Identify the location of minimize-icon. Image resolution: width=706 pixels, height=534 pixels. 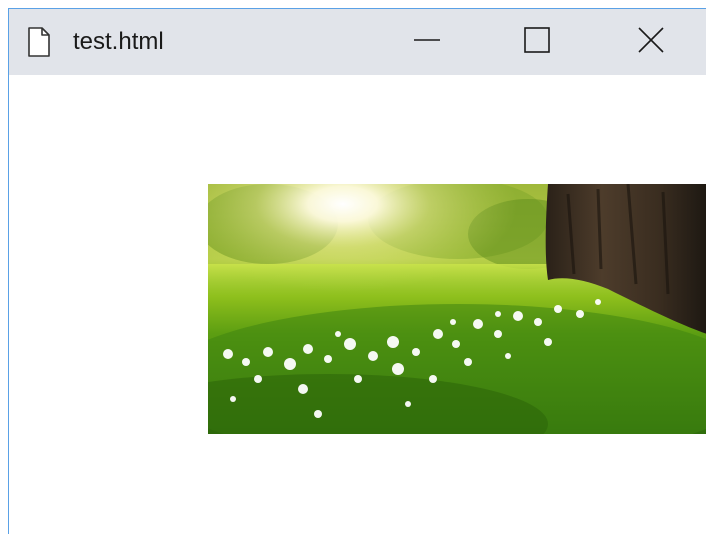
(427, 42).